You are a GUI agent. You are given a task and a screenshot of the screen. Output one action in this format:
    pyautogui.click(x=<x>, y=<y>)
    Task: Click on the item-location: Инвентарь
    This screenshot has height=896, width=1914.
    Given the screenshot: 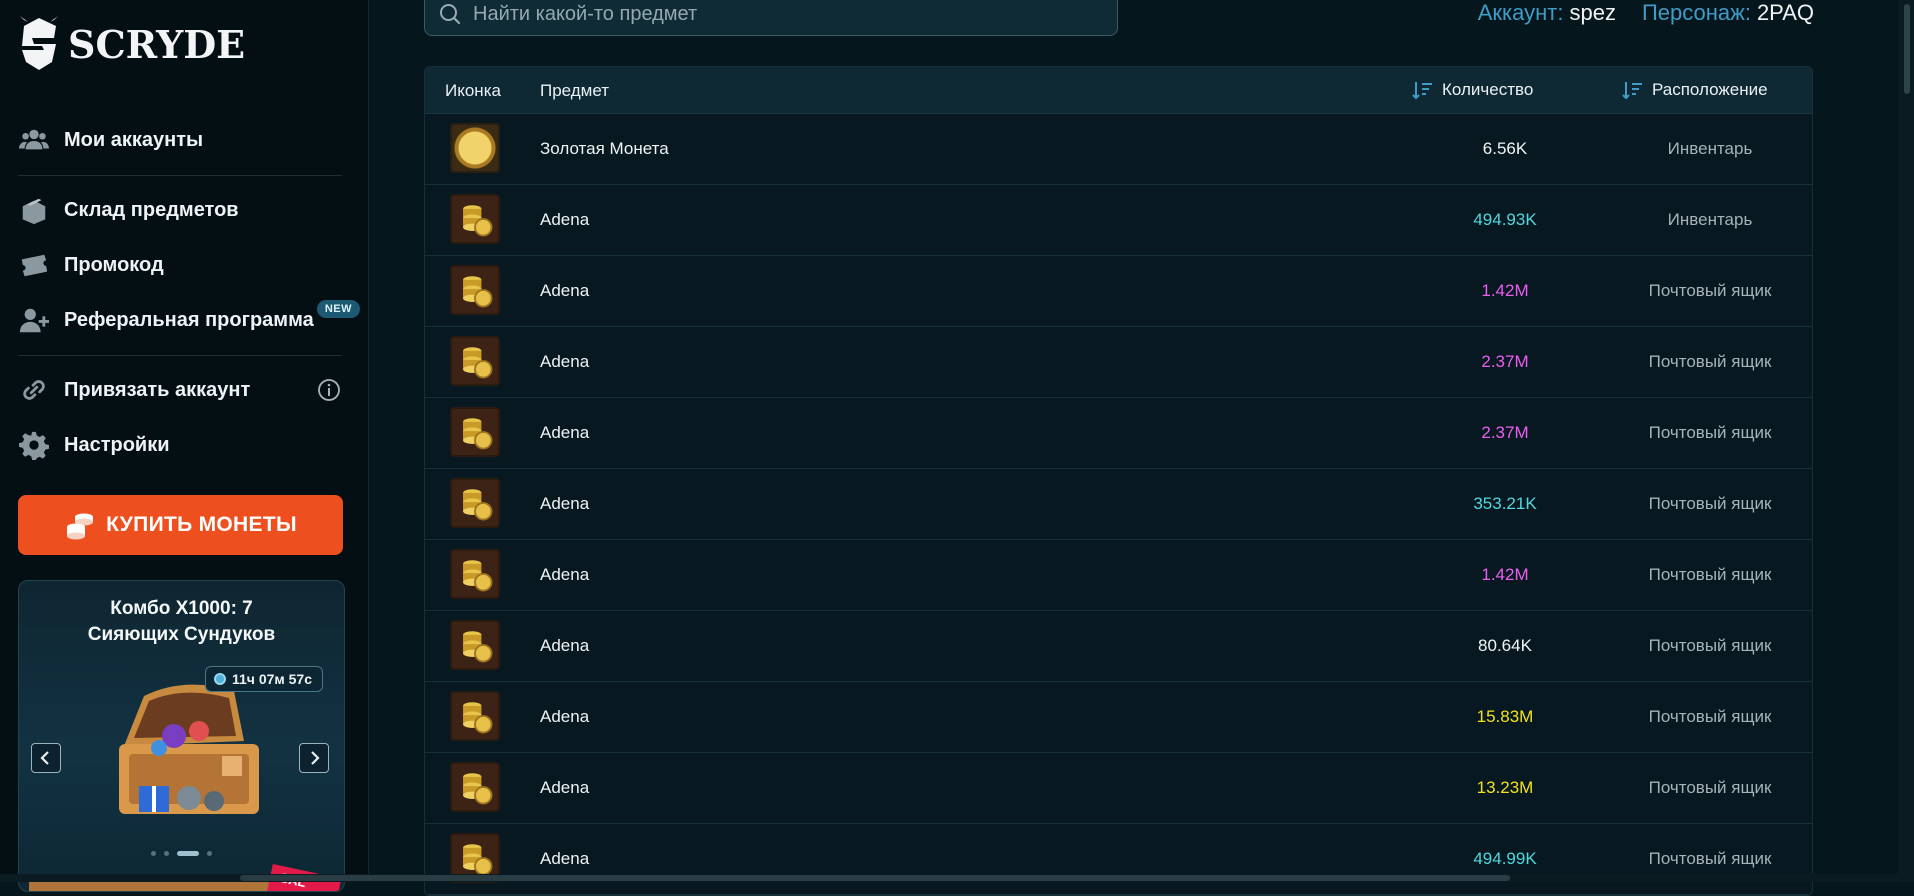 What is the action you would take?
    pyautogui.click(x=1710, y=219)
    